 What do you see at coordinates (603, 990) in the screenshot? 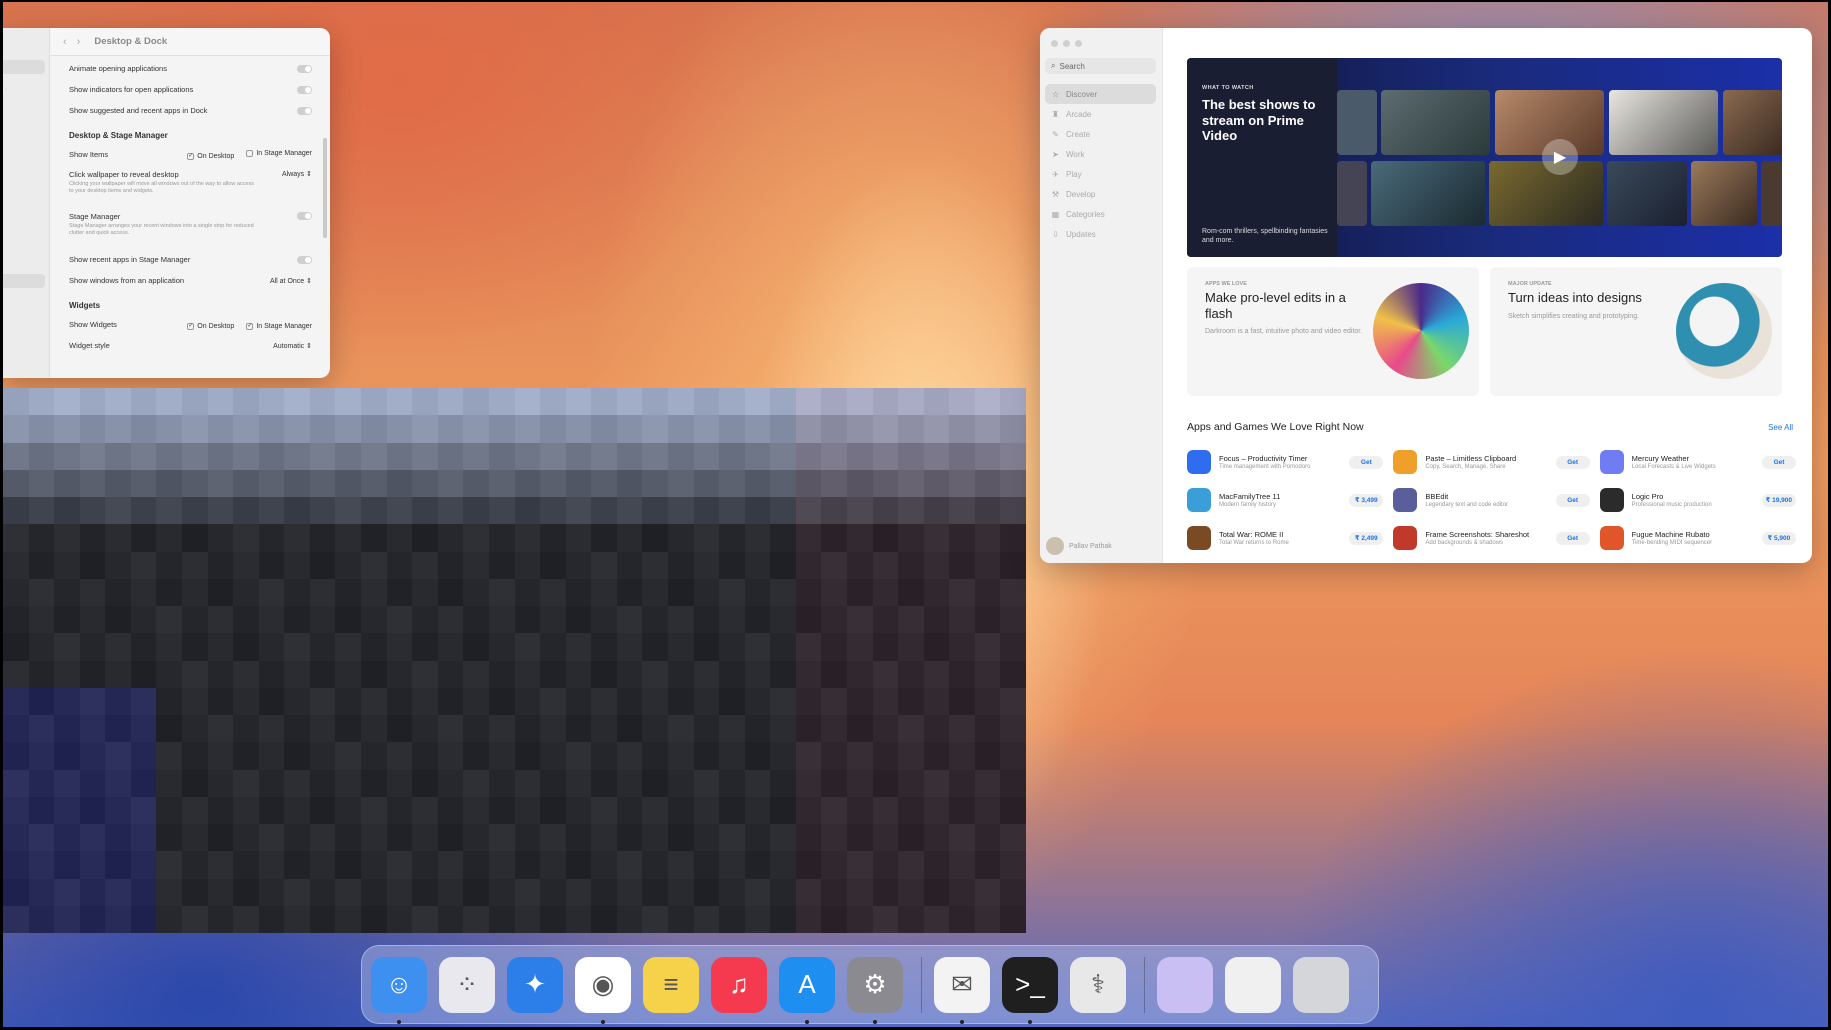
I see `chrome-icon: ◉` at bounding box center [603, 990].